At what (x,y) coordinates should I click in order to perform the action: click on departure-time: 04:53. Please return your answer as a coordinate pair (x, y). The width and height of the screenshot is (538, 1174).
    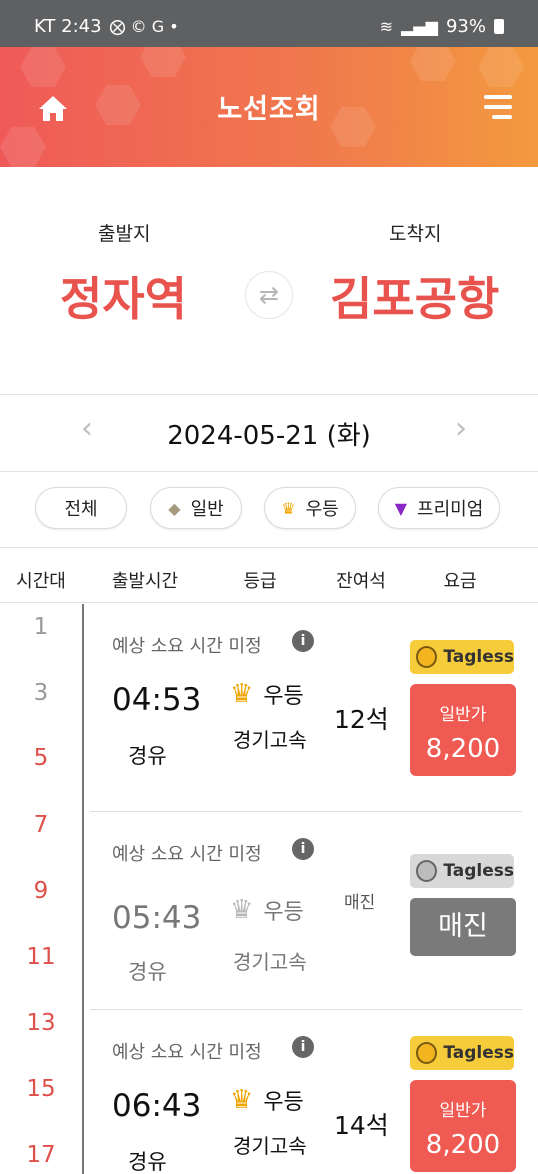
    Looking at the image, I should click on (157, 700).